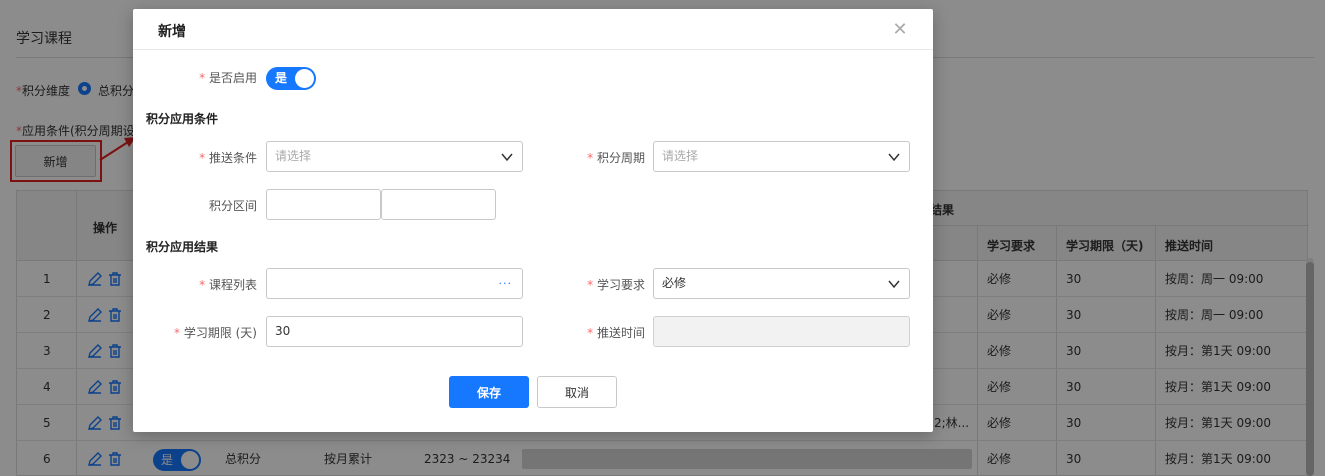 The width and height of the screenshot is (1325, 476). Describe the element at coordinates (533, 29) in the screenshot. I see `dialog-header: 新增 ✕` at that location.